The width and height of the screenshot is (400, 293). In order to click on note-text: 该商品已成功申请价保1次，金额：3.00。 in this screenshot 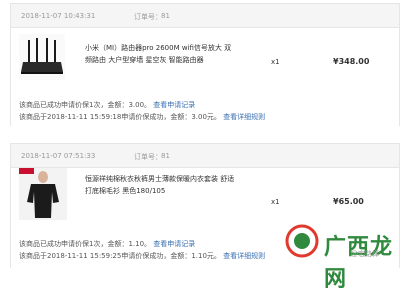, I will do `click(85, 105)`.